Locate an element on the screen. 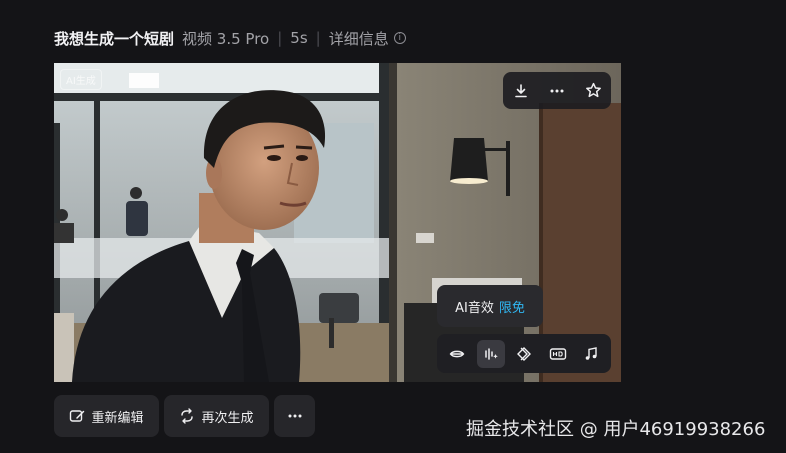 This screenshot has height=453, width=786. hd-icon is located at coordinates (557, 353).